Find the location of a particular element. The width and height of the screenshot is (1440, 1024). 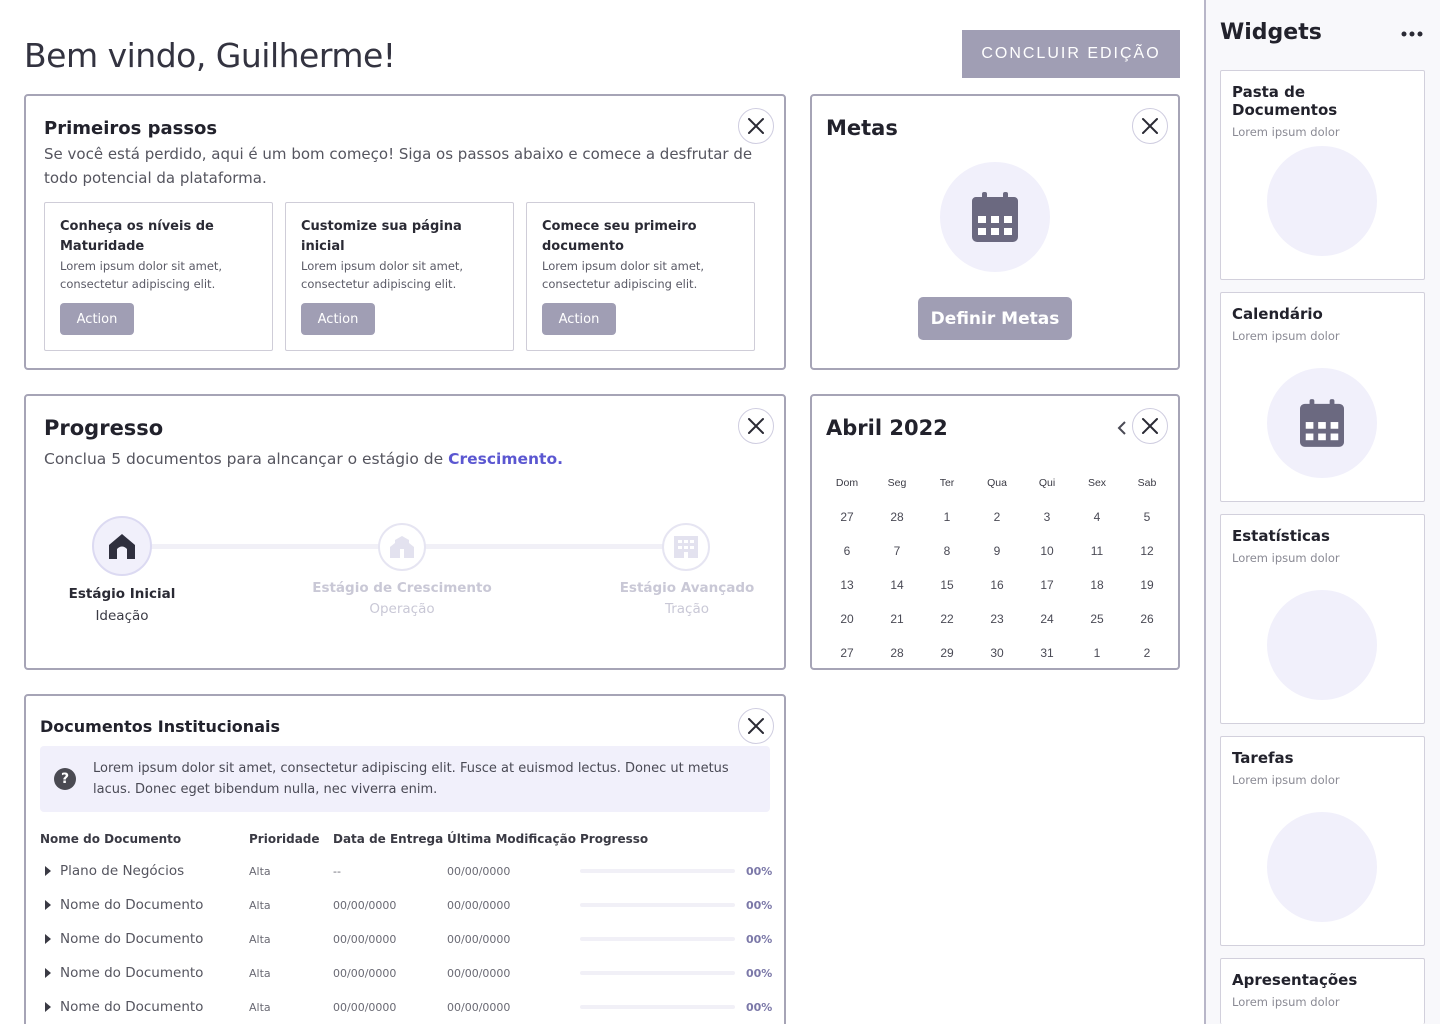

calendar-day: 20 is located at coordinates (847, 619).